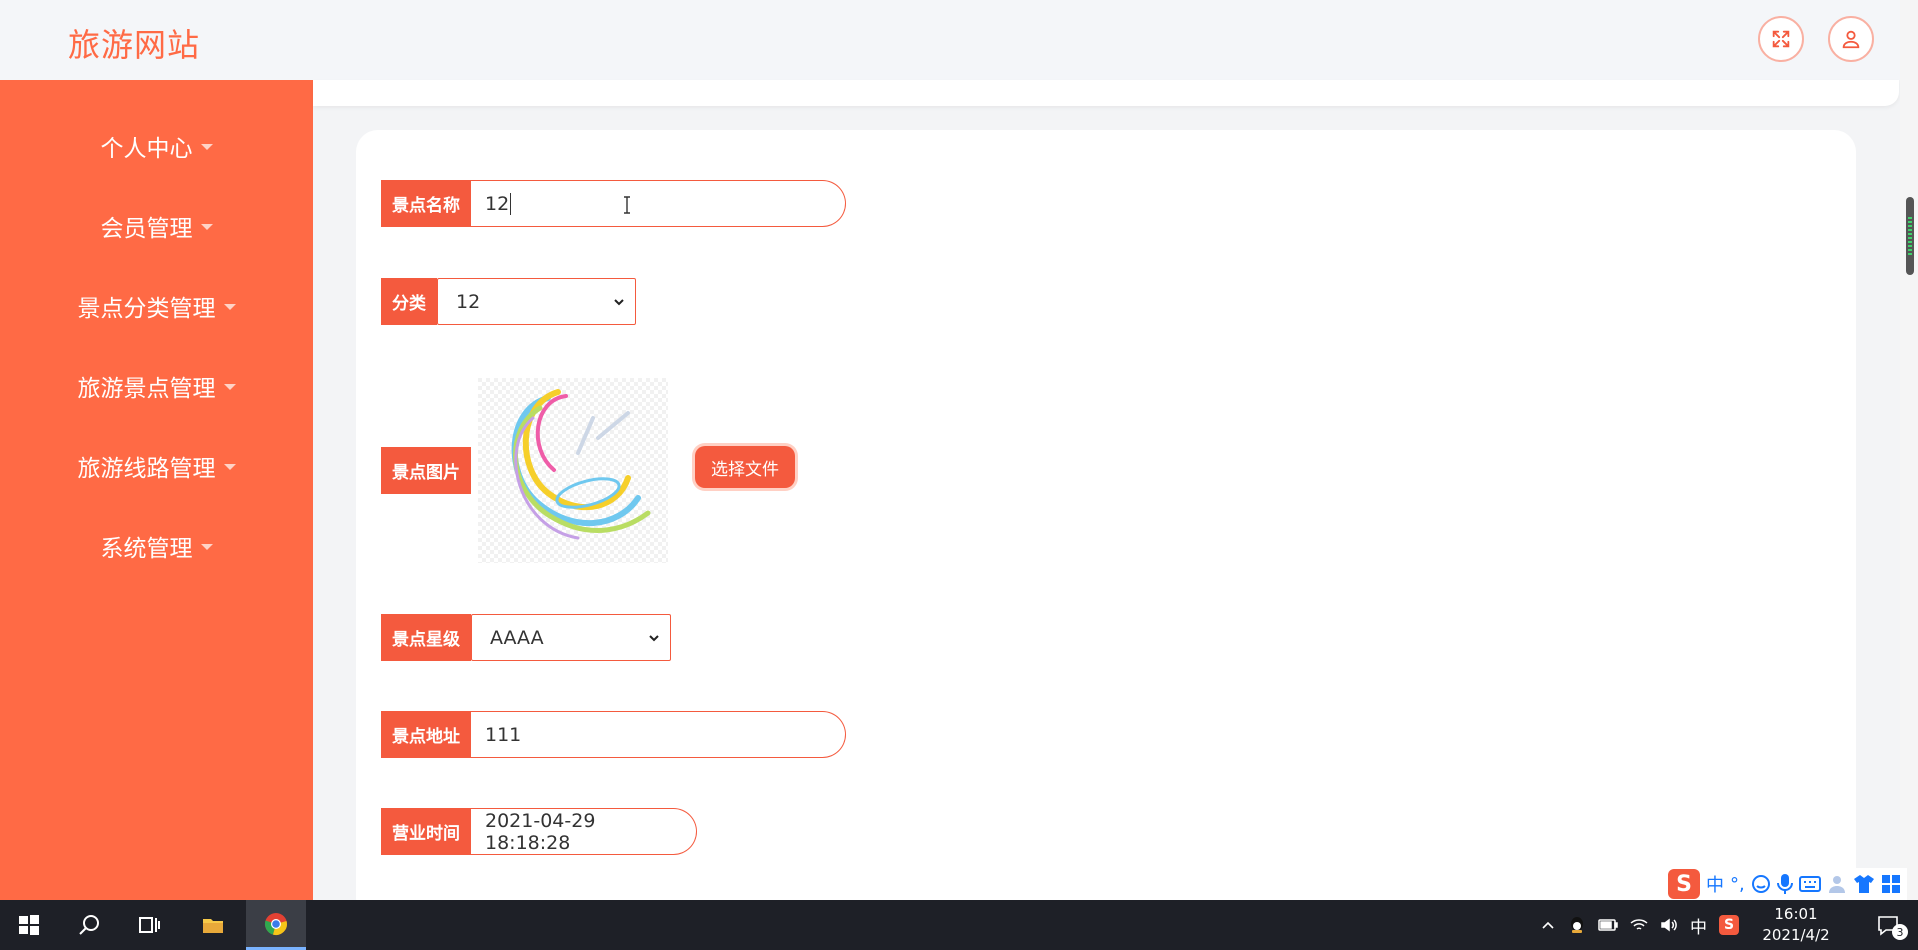 This screenshot has height=950, width=1918. Describe the element at coordinates (536, 301) in the screenshot. I see `category-select: 12` at that location.